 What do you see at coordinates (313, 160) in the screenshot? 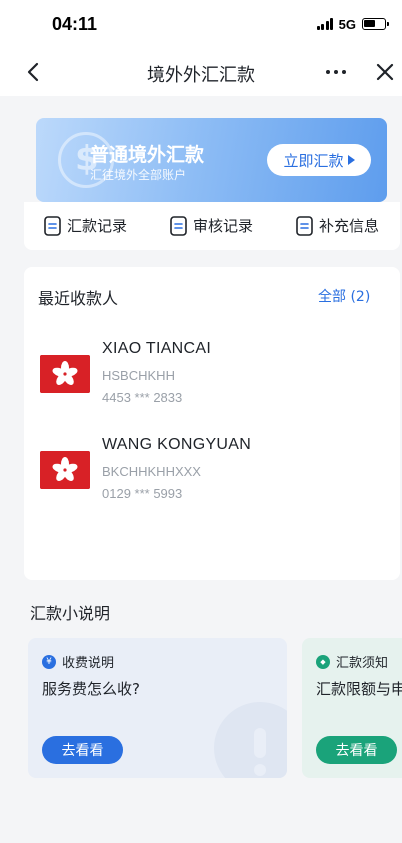
I see `remit-now-label: 立即汇款` at bounding box center [313, 160].